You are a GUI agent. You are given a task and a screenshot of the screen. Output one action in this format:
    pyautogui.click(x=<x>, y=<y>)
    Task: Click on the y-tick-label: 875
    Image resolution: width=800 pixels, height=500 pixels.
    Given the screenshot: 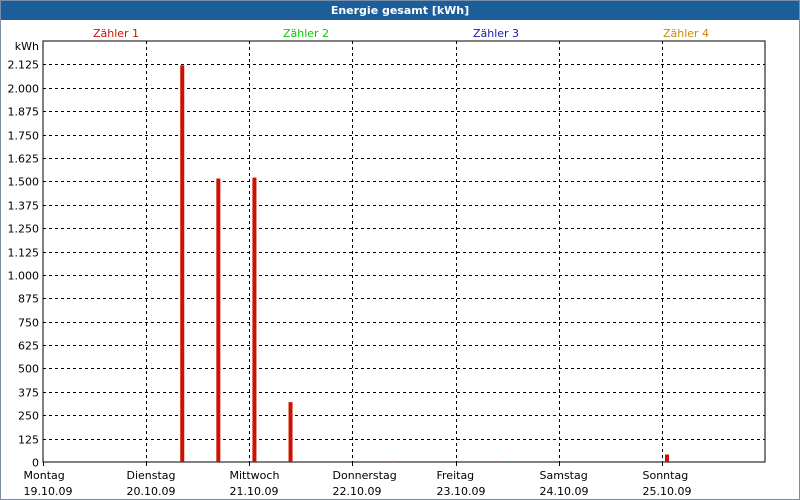 What is the action you would take?
    pyautogui.click(x=28, y=299)
    